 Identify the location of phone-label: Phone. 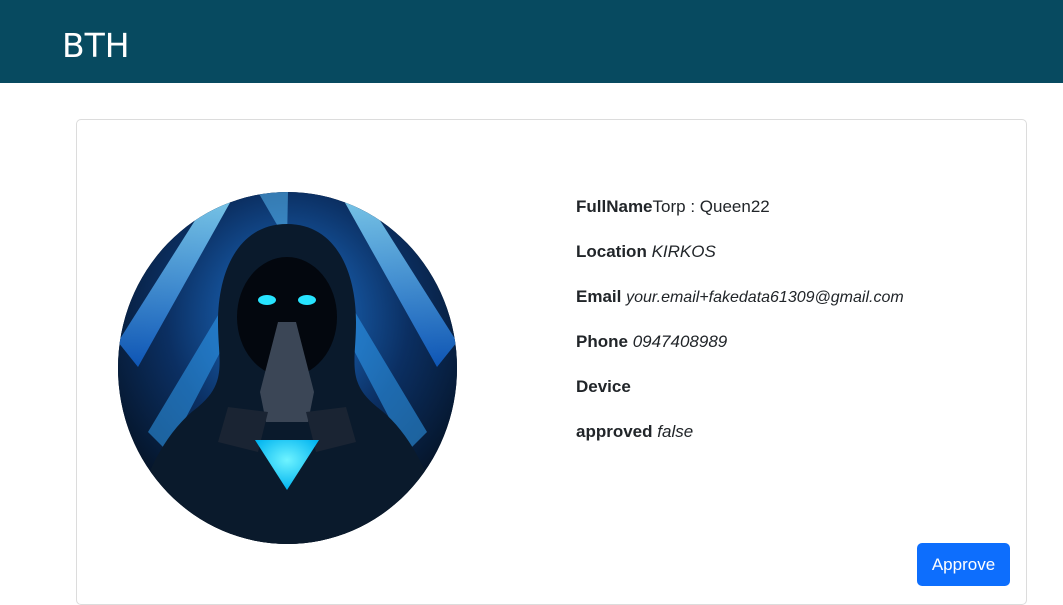
(602, 341).